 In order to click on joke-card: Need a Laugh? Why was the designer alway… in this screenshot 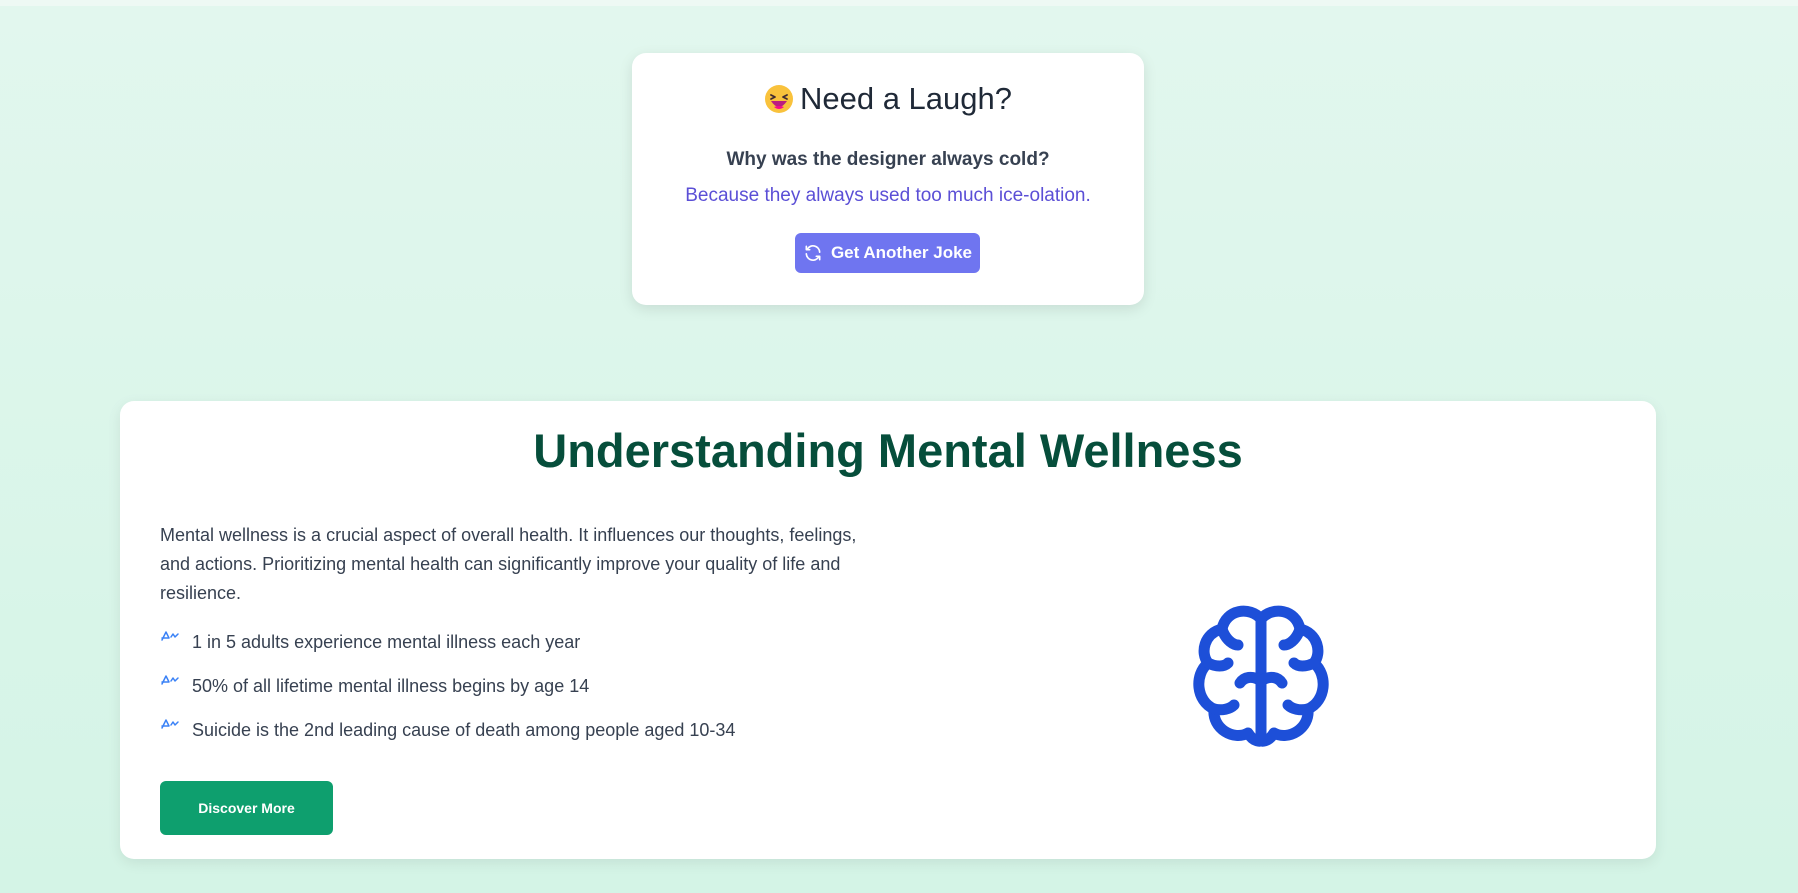, I will do `click(888, 179)`.